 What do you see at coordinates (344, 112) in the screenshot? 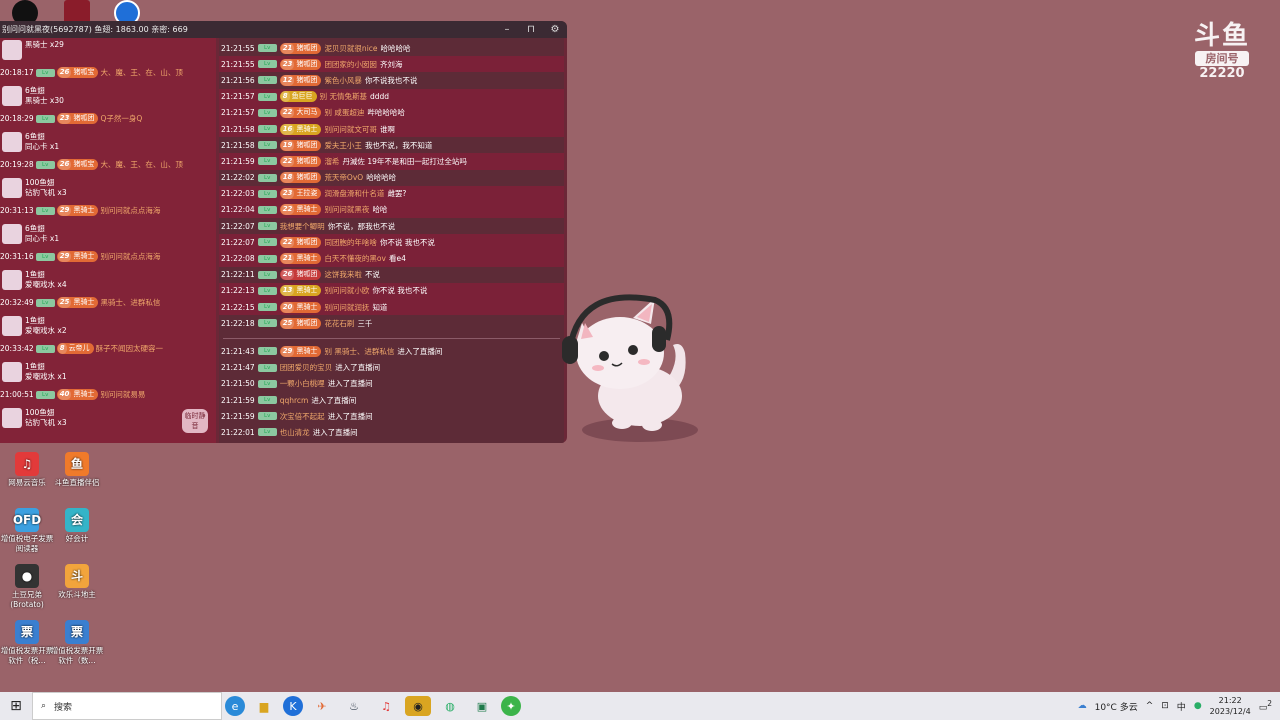
I see `user-name: 别 咸蛋超迪` at bounding box center [344, 112].